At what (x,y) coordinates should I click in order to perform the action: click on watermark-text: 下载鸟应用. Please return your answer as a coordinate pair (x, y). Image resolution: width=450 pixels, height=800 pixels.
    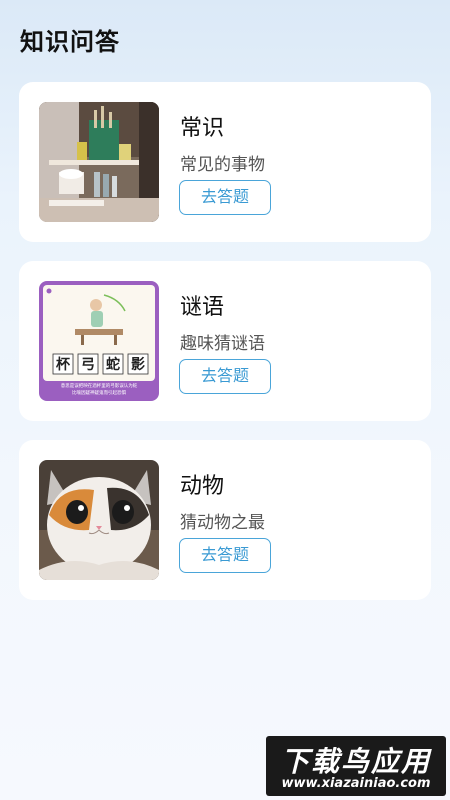
    Looking at the image, I should click on (355, 761).